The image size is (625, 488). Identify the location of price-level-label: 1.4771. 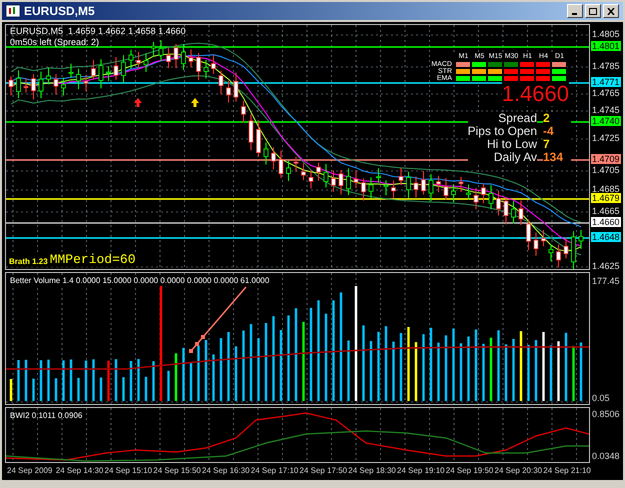
(606, 82).